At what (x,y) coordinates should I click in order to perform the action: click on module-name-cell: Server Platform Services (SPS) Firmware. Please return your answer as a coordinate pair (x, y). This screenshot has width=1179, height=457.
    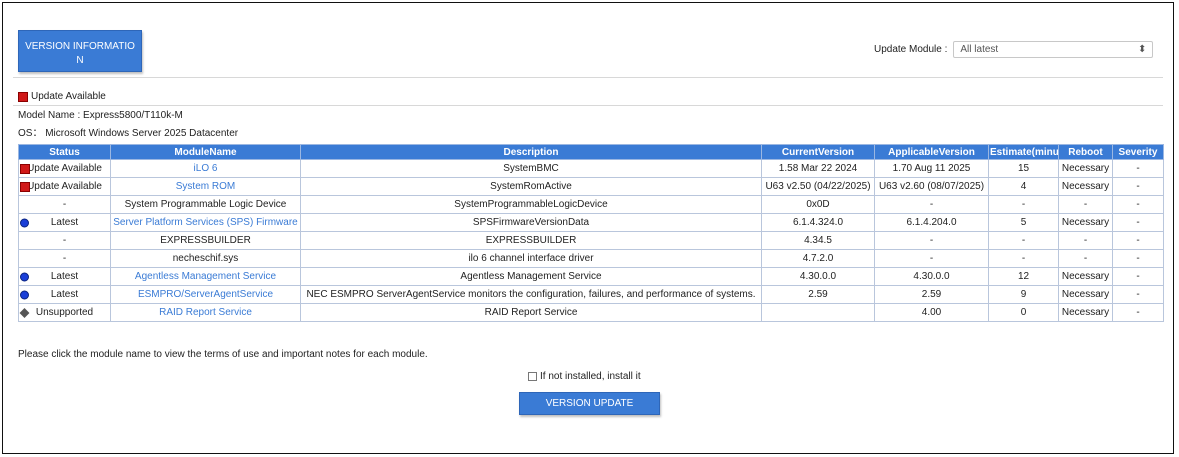
    Looking at the image, I should click on (205, 222).